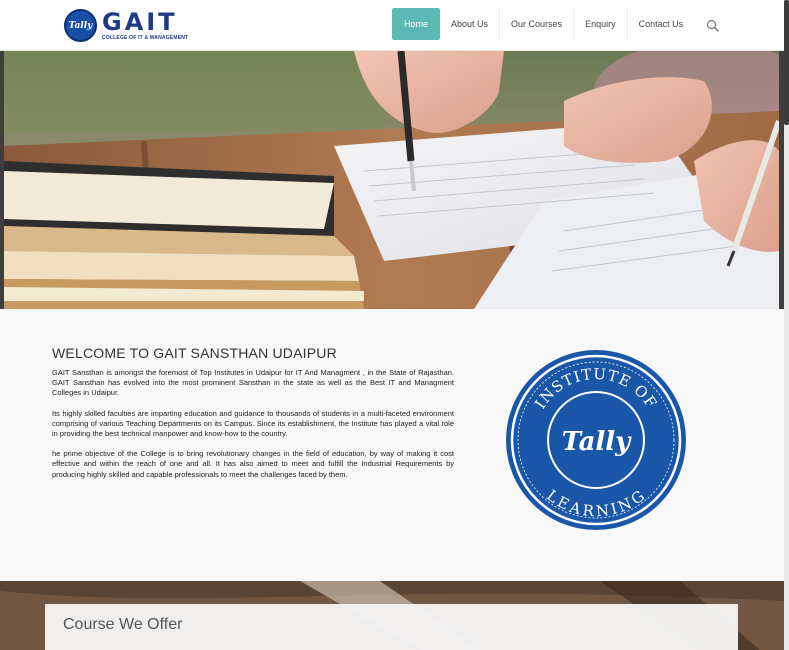 This screenshot has width=789, height=650. Describe the element at coordinates (537, 24) in the screenshot. I see `nav-item-our-courses: Our Courses` at that location.